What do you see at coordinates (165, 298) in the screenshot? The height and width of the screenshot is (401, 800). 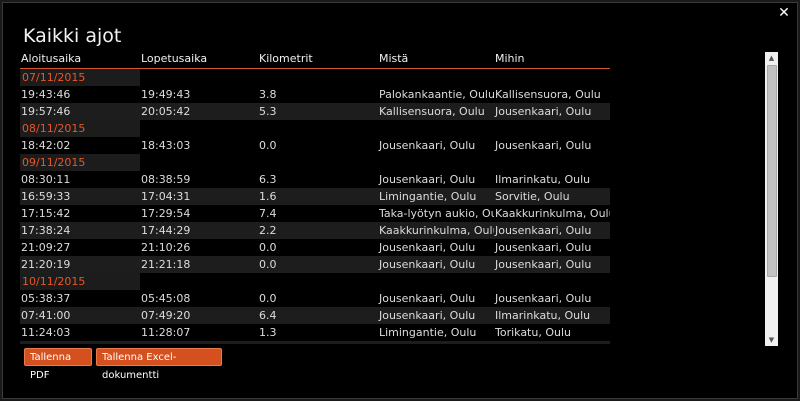 I see `cell-end-time: 05:45:08` at bounding box center [165, 298].